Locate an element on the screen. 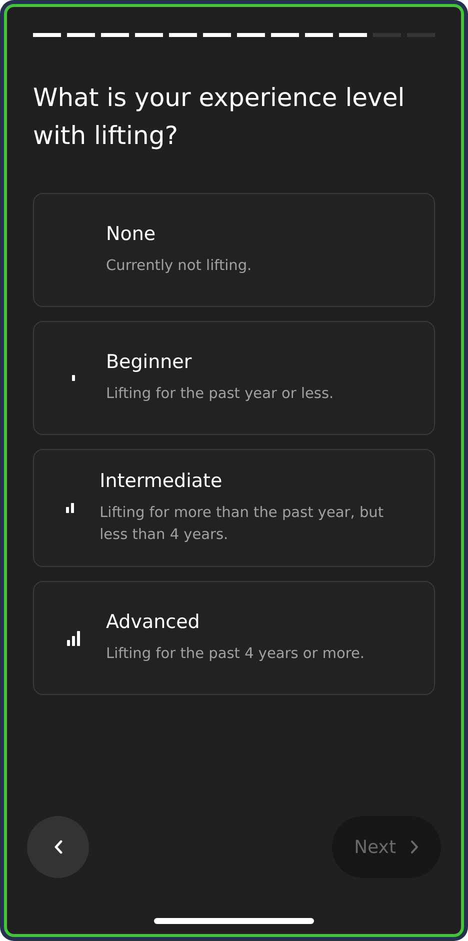 The height and width of the screenshot is (941, 468). option-title: Intermediate is located at coordinates (162, 481).